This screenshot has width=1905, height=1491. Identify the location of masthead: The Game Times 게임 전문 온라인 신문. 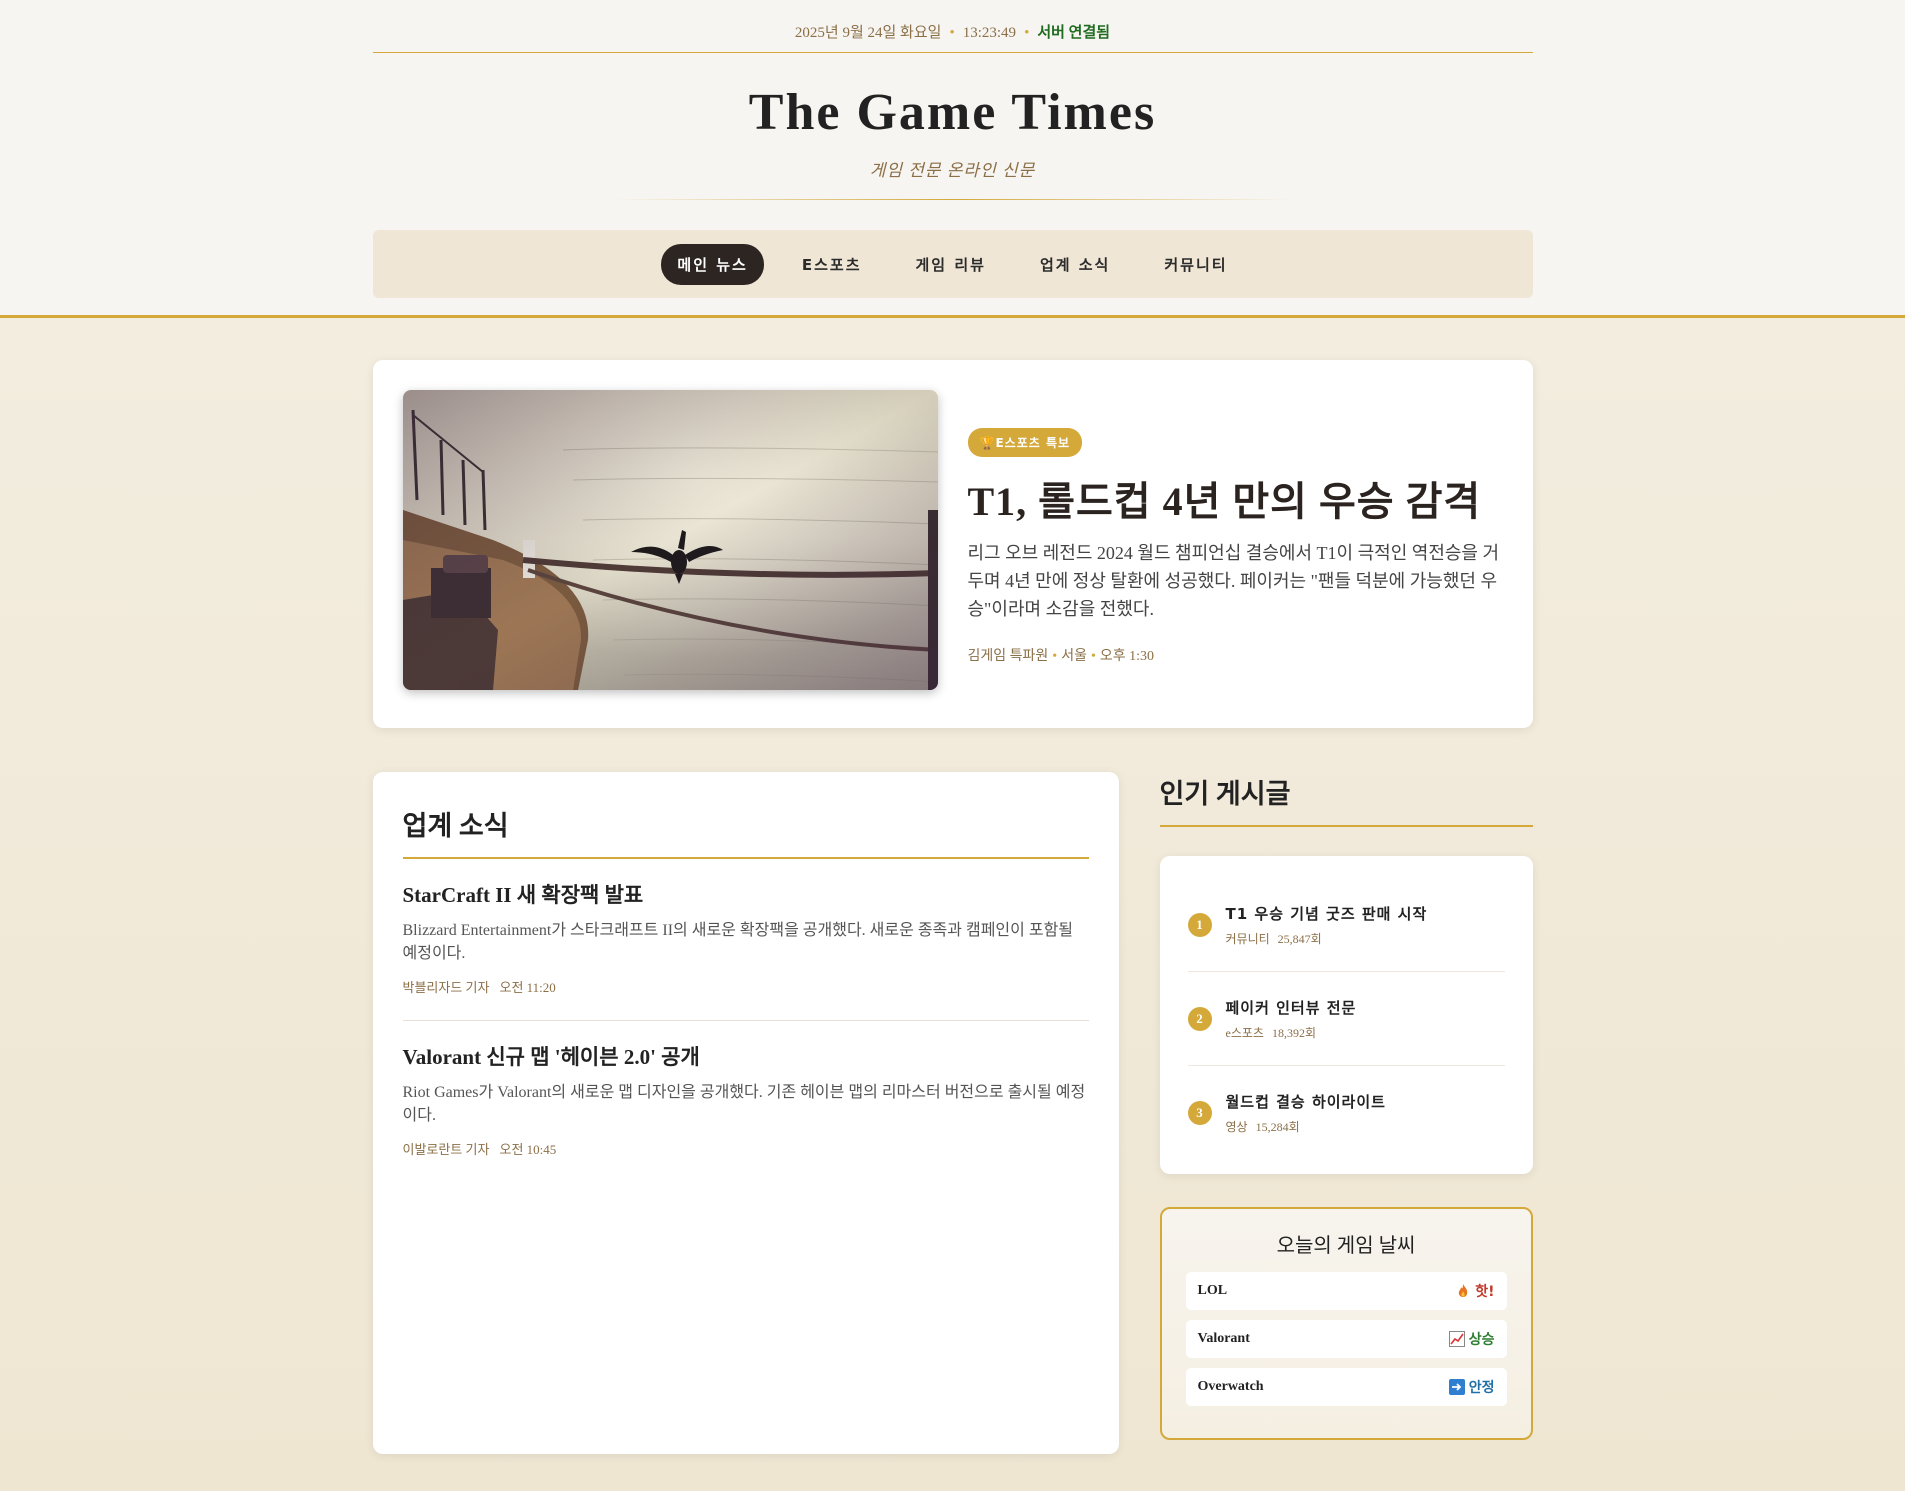
(953, 126).